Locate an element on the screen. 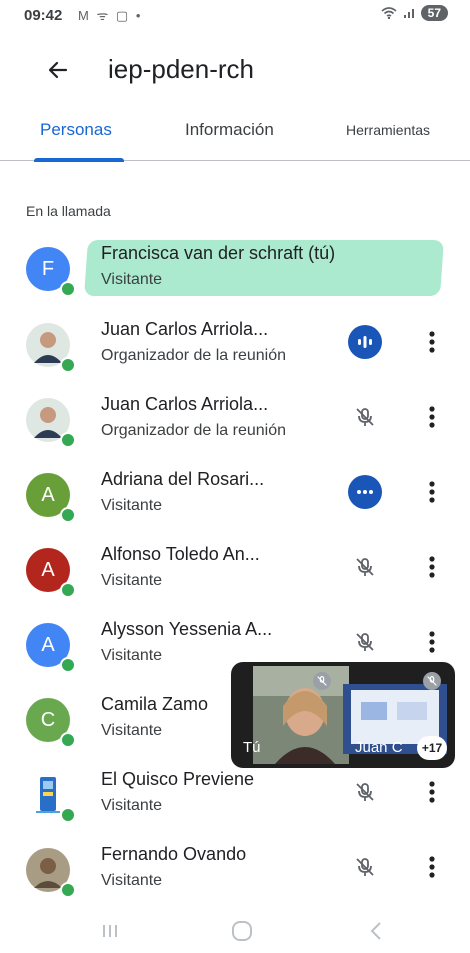 The height and width of the screenshot is (953, 470). participant-name: El Quisco Previene is located at coordinates (178, 779).